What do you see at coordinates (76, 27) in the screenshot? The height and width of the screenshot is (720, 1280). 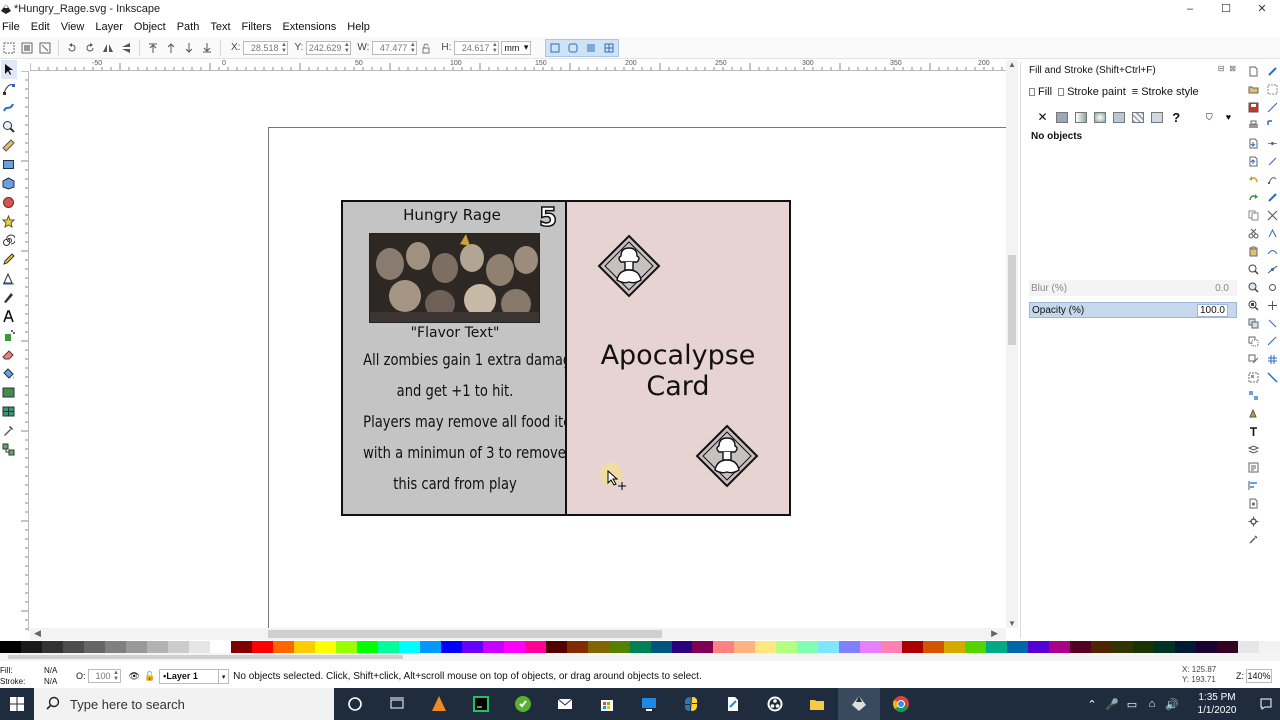 I see `menu-view: View` at bounding box center [76, 27].